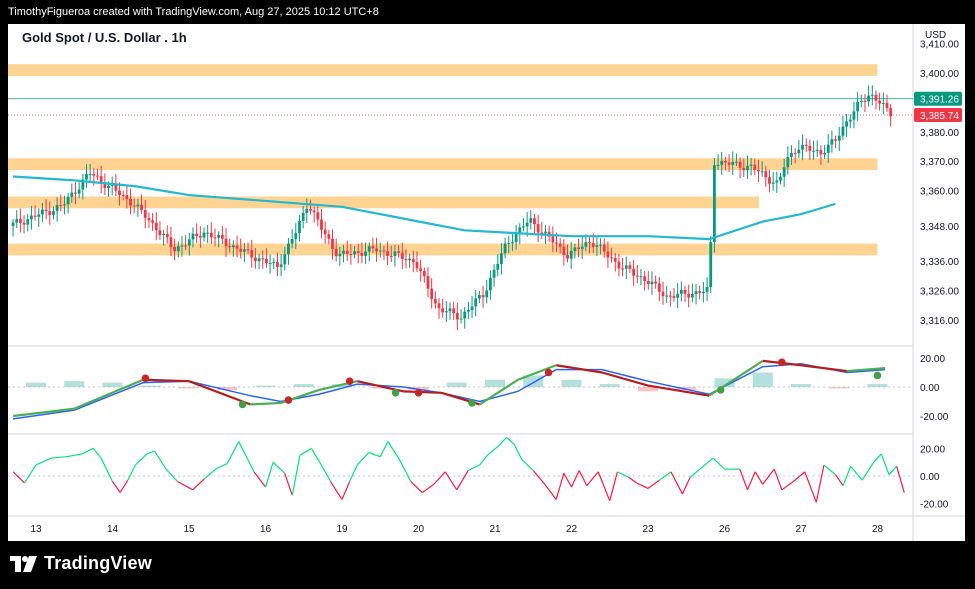  What do you see at coordinates (449, 391) in the screenshot?
I see `macd-signal-line` at bounding box center [449, 391].